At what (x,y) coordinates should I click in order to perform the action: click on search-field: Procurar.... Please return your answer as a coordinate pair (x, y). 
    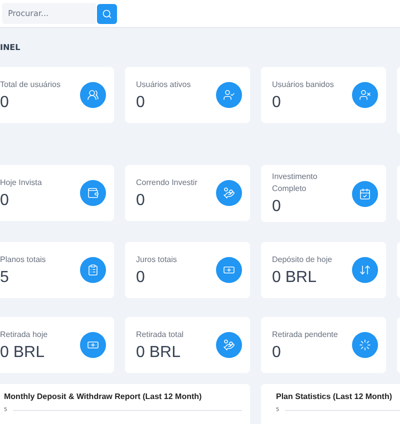
    Looking at the image, I should click on (49, 13).